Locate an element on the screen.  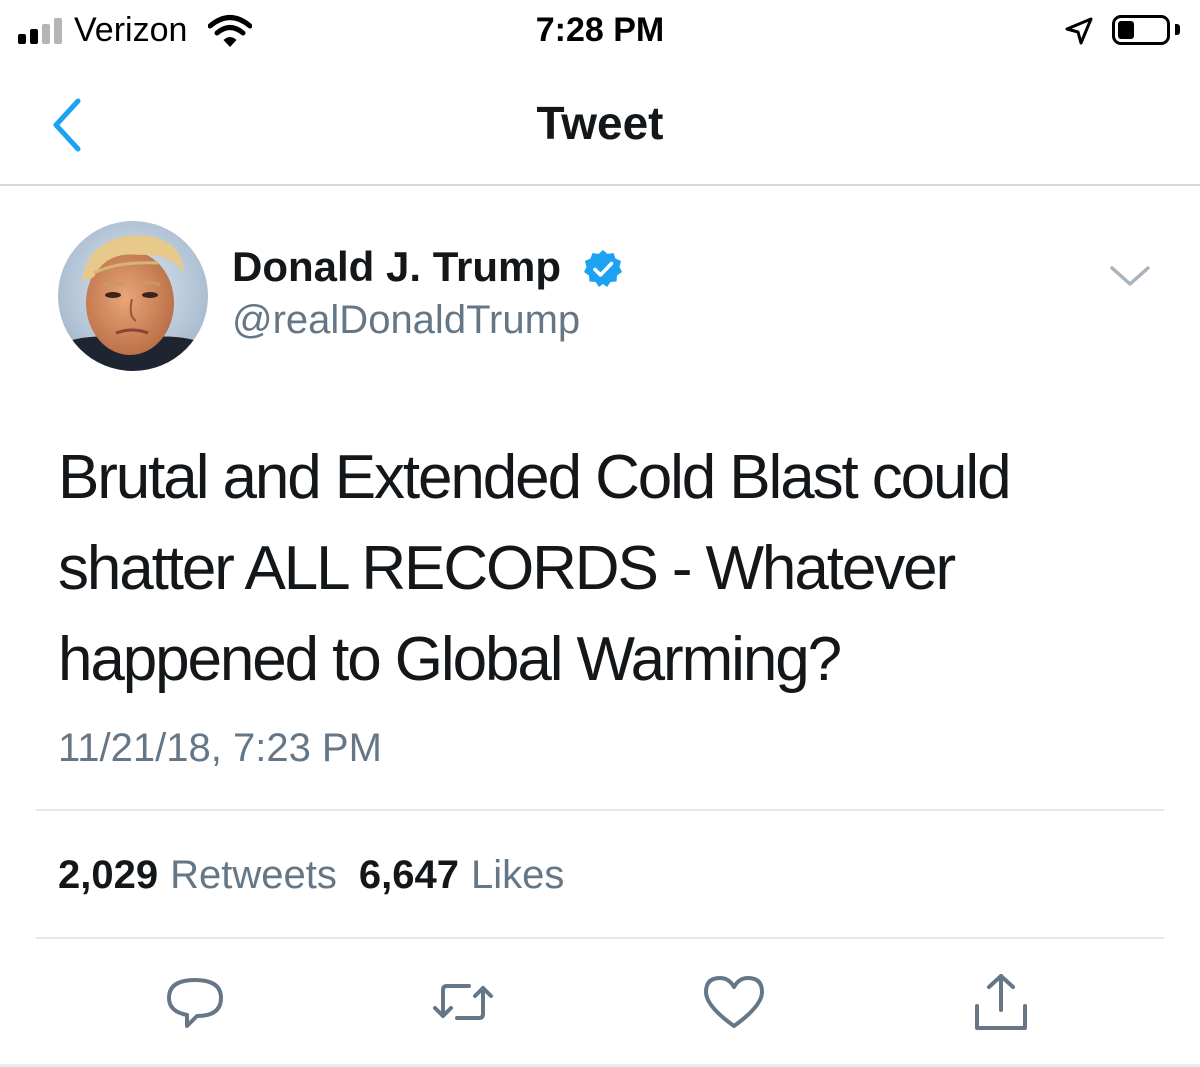
chevron-down-icon is located at coordinates (1130, 276).